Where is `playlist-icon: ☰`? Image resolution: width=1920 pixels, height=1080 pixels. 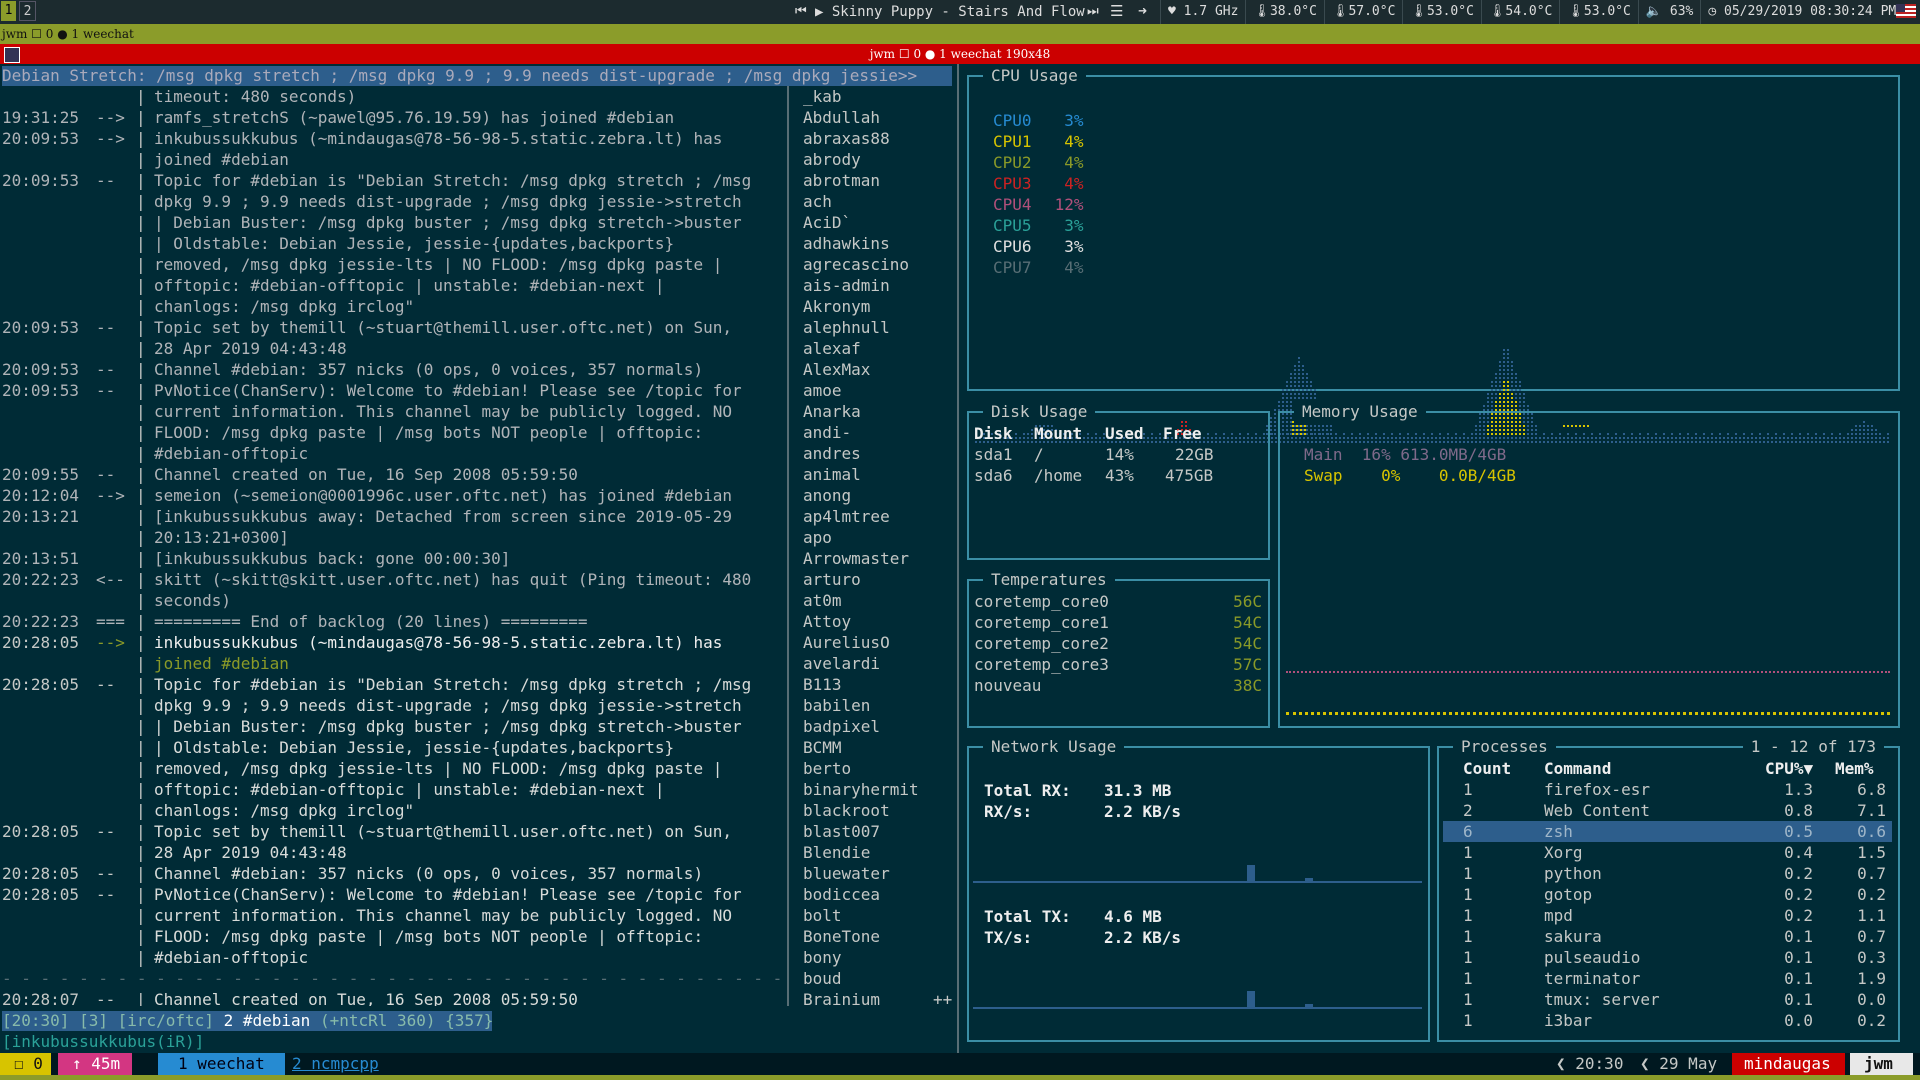
playlist-icon: ☰ is located at coordinates (1116, 11).